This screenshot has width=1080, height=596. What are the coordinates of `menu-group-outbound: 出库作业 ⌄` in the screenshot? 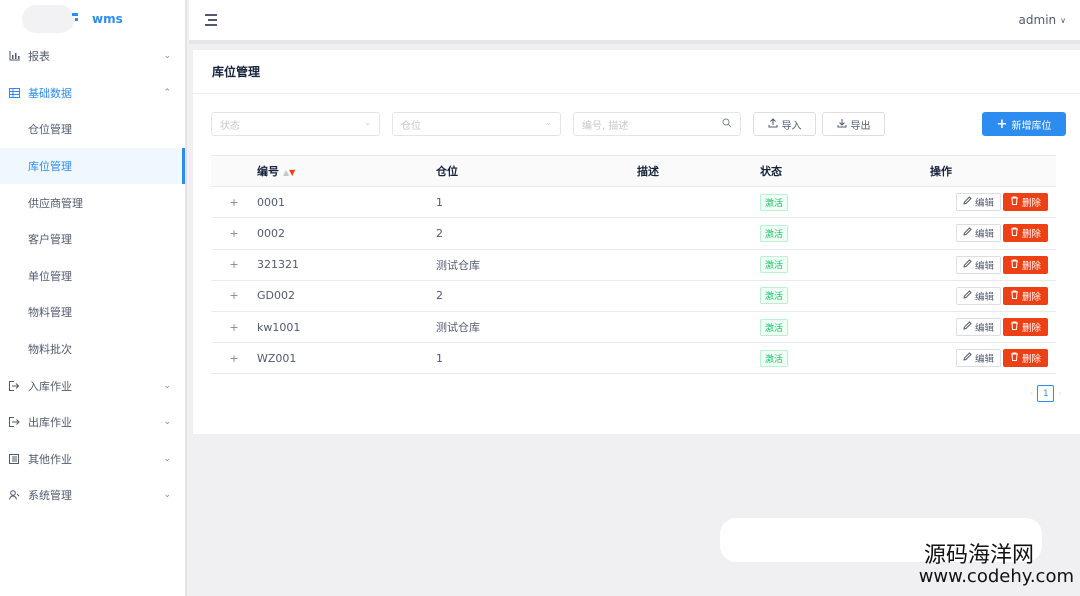 It's located at (92, 422).